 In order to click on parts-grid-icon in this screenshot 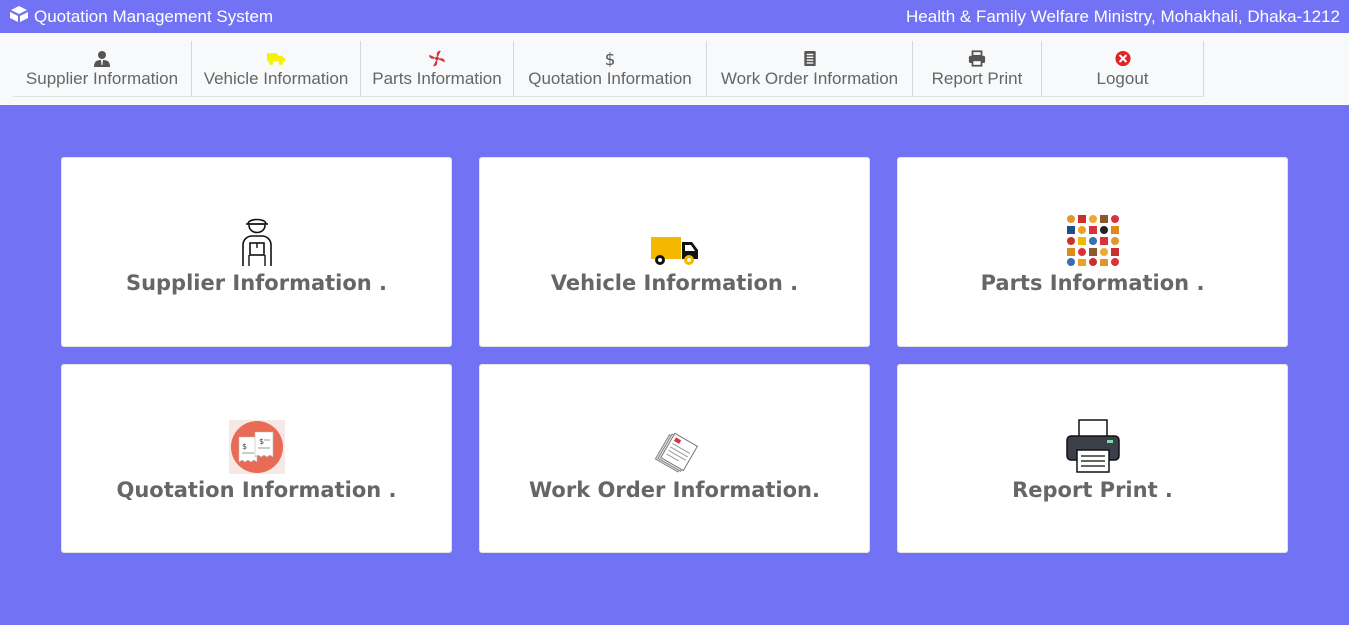, I will do `click(1092, 238)`.